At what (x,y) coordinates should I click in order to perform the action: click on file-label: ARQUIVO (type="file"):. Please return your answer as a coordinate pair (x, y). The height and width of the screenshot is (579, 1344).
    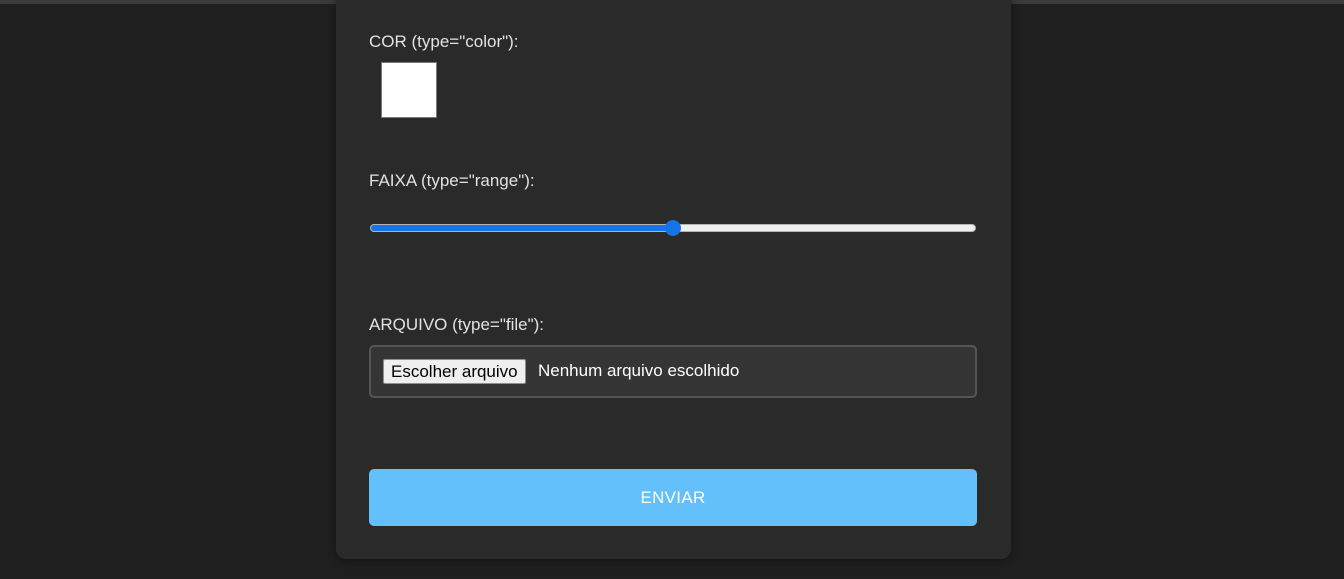
    Looking at the image, I should click on (457, 324).